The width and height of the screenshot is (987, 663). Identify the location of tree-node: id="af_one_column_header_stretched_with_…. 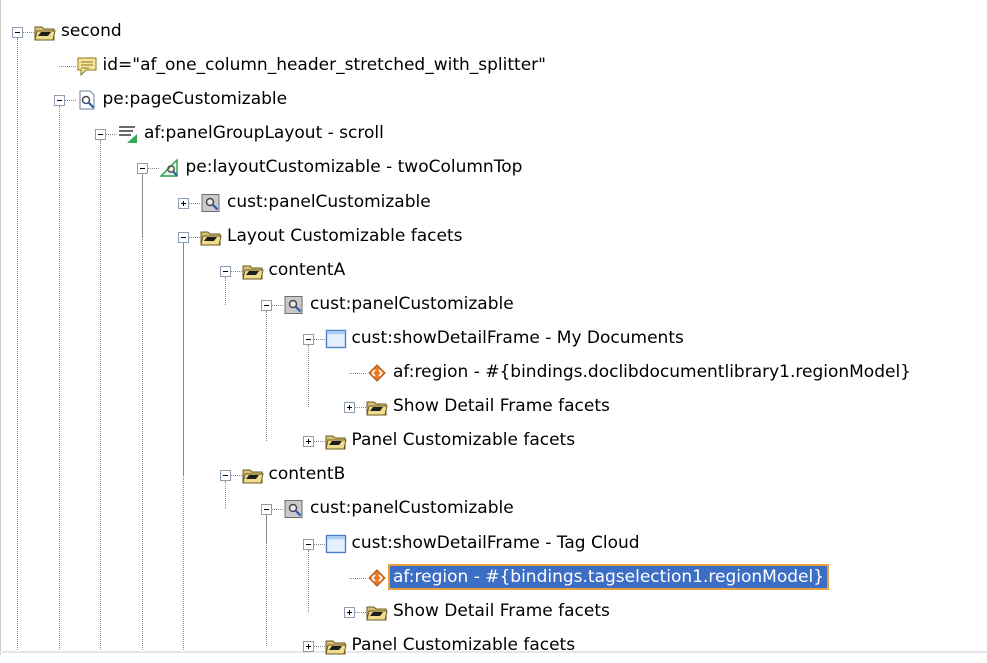
(493, 66).